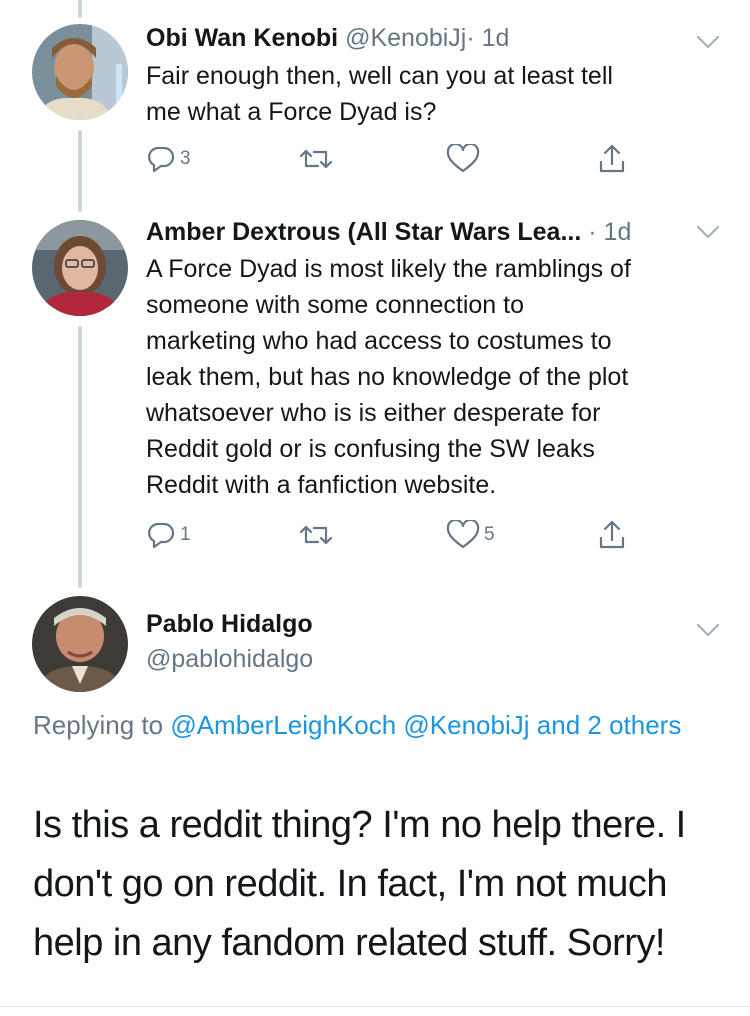 The image size is (750, 1016). I want to click on text-line: Reddit with a fanfiction website., so click(321, 485).